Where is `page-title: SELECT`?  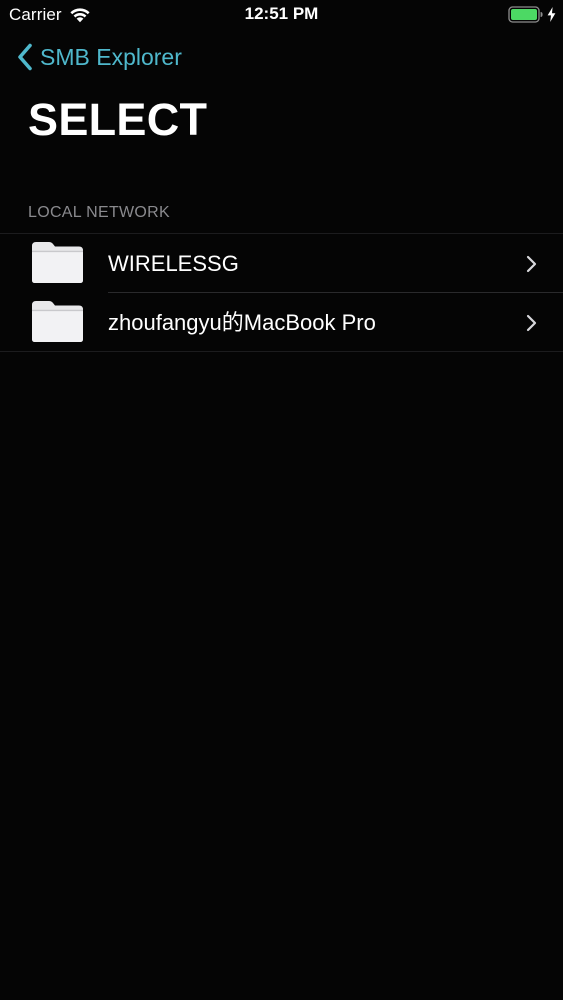 page-title: SELECT is located at coordinates (118, 119).